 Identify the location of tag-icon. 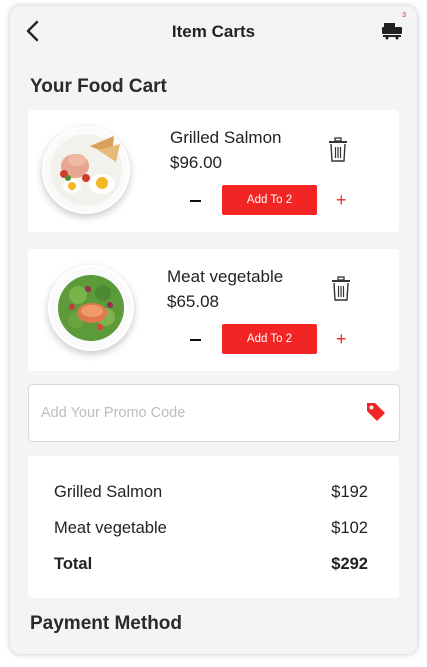
(376, 412).